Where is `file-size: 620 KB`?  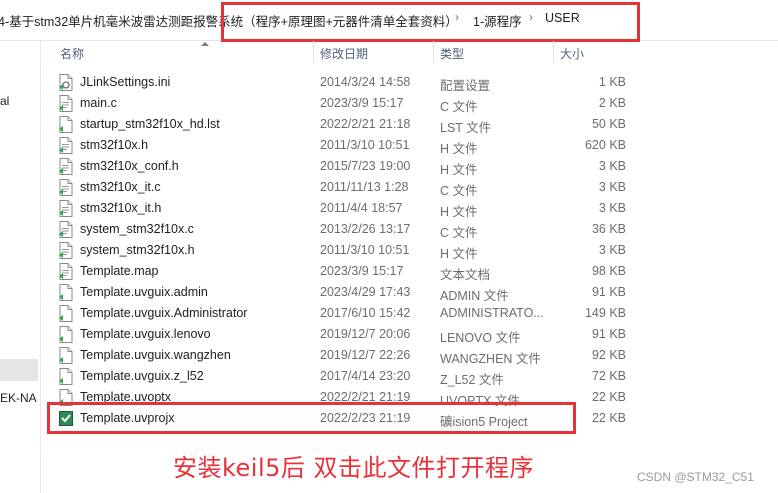
file-size: 620 KB is located at coordinates (605, 145).